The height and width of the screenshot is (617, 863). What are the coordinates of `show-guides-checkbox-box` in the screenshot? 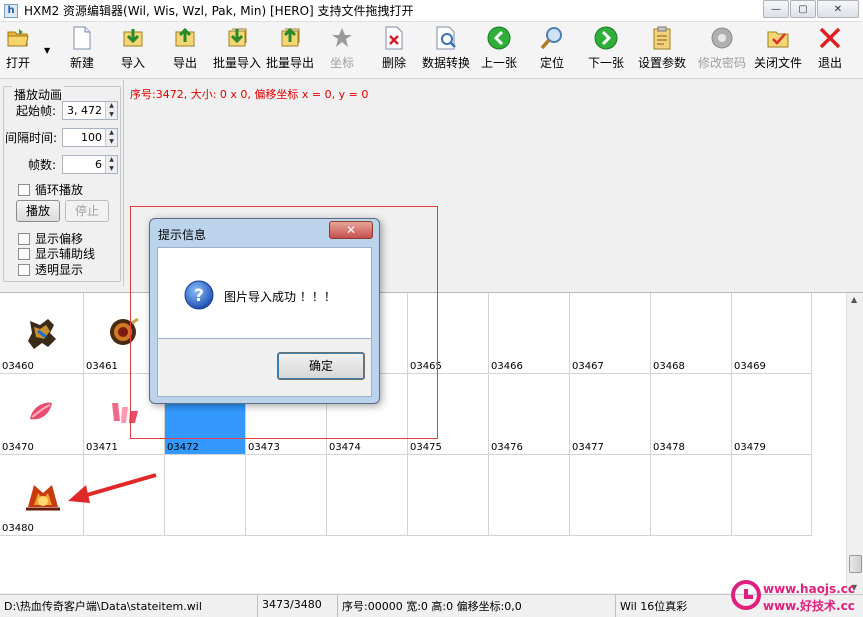 It's located at (24, 253).